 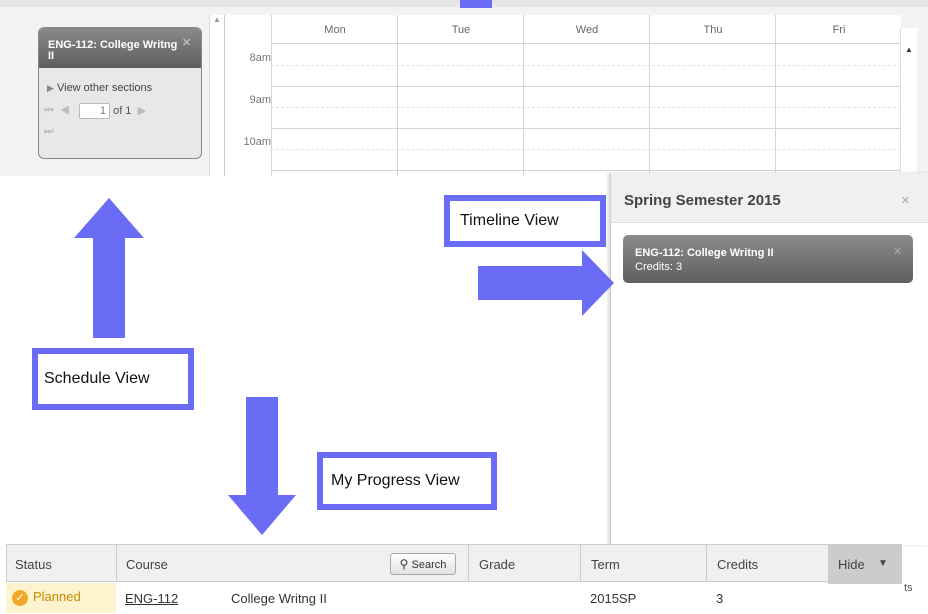 What do you see at coordinates (598, 283) in the screenshot?
I see `arrow-right-head` at bounding box center [598, 283].